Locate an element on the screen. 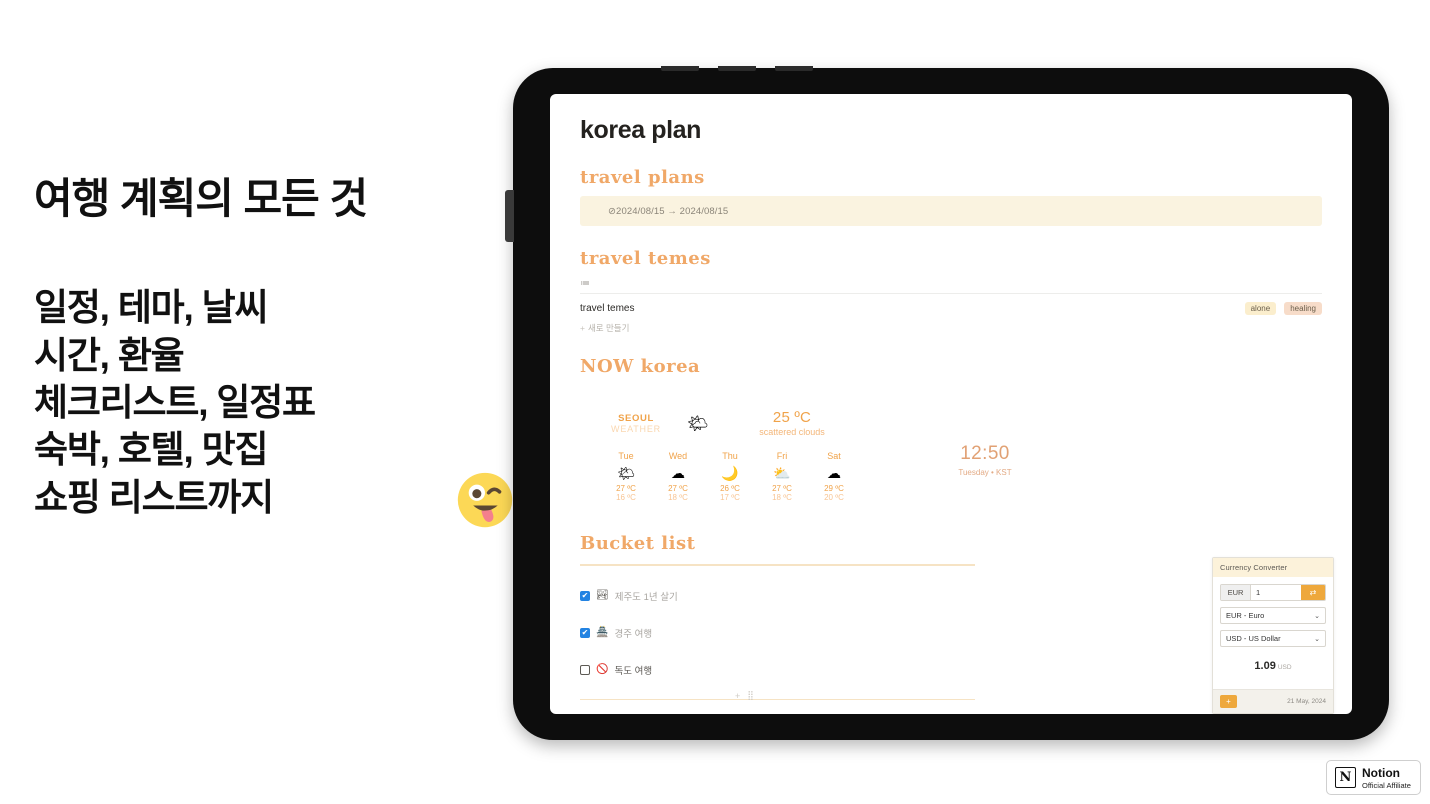 Image resolution: width=1430 pixels, height=804 pixels. currency-converter-widget: Currency Converter EUR 1 ⇄ EUR - Euro ⌄ is located at coordinates (1273, 635).